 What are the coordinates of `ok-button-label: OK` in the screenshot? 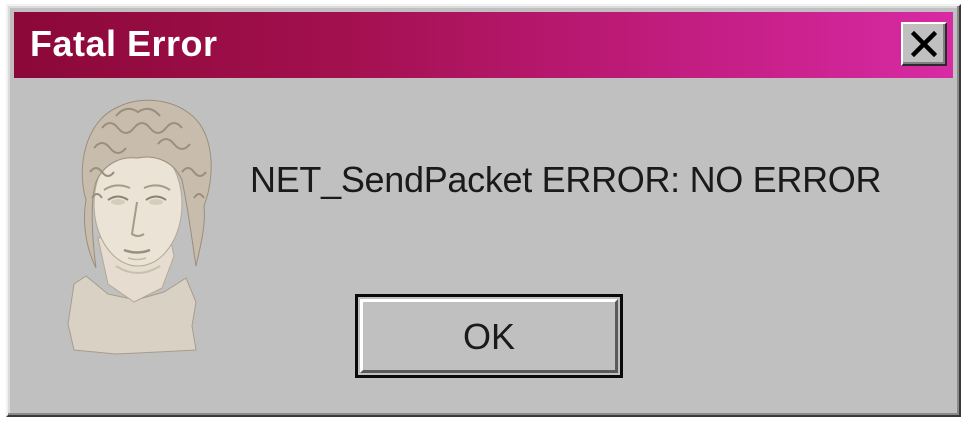 It's located at (488, 336).